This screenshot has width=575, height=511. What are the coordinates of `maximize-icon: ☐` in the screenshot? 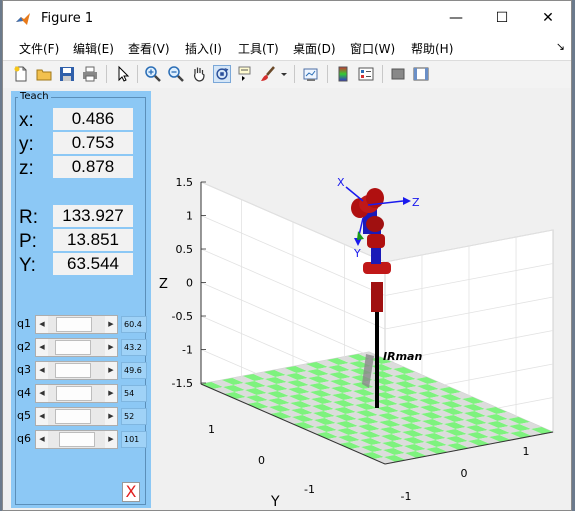 It's located at (502, 18).